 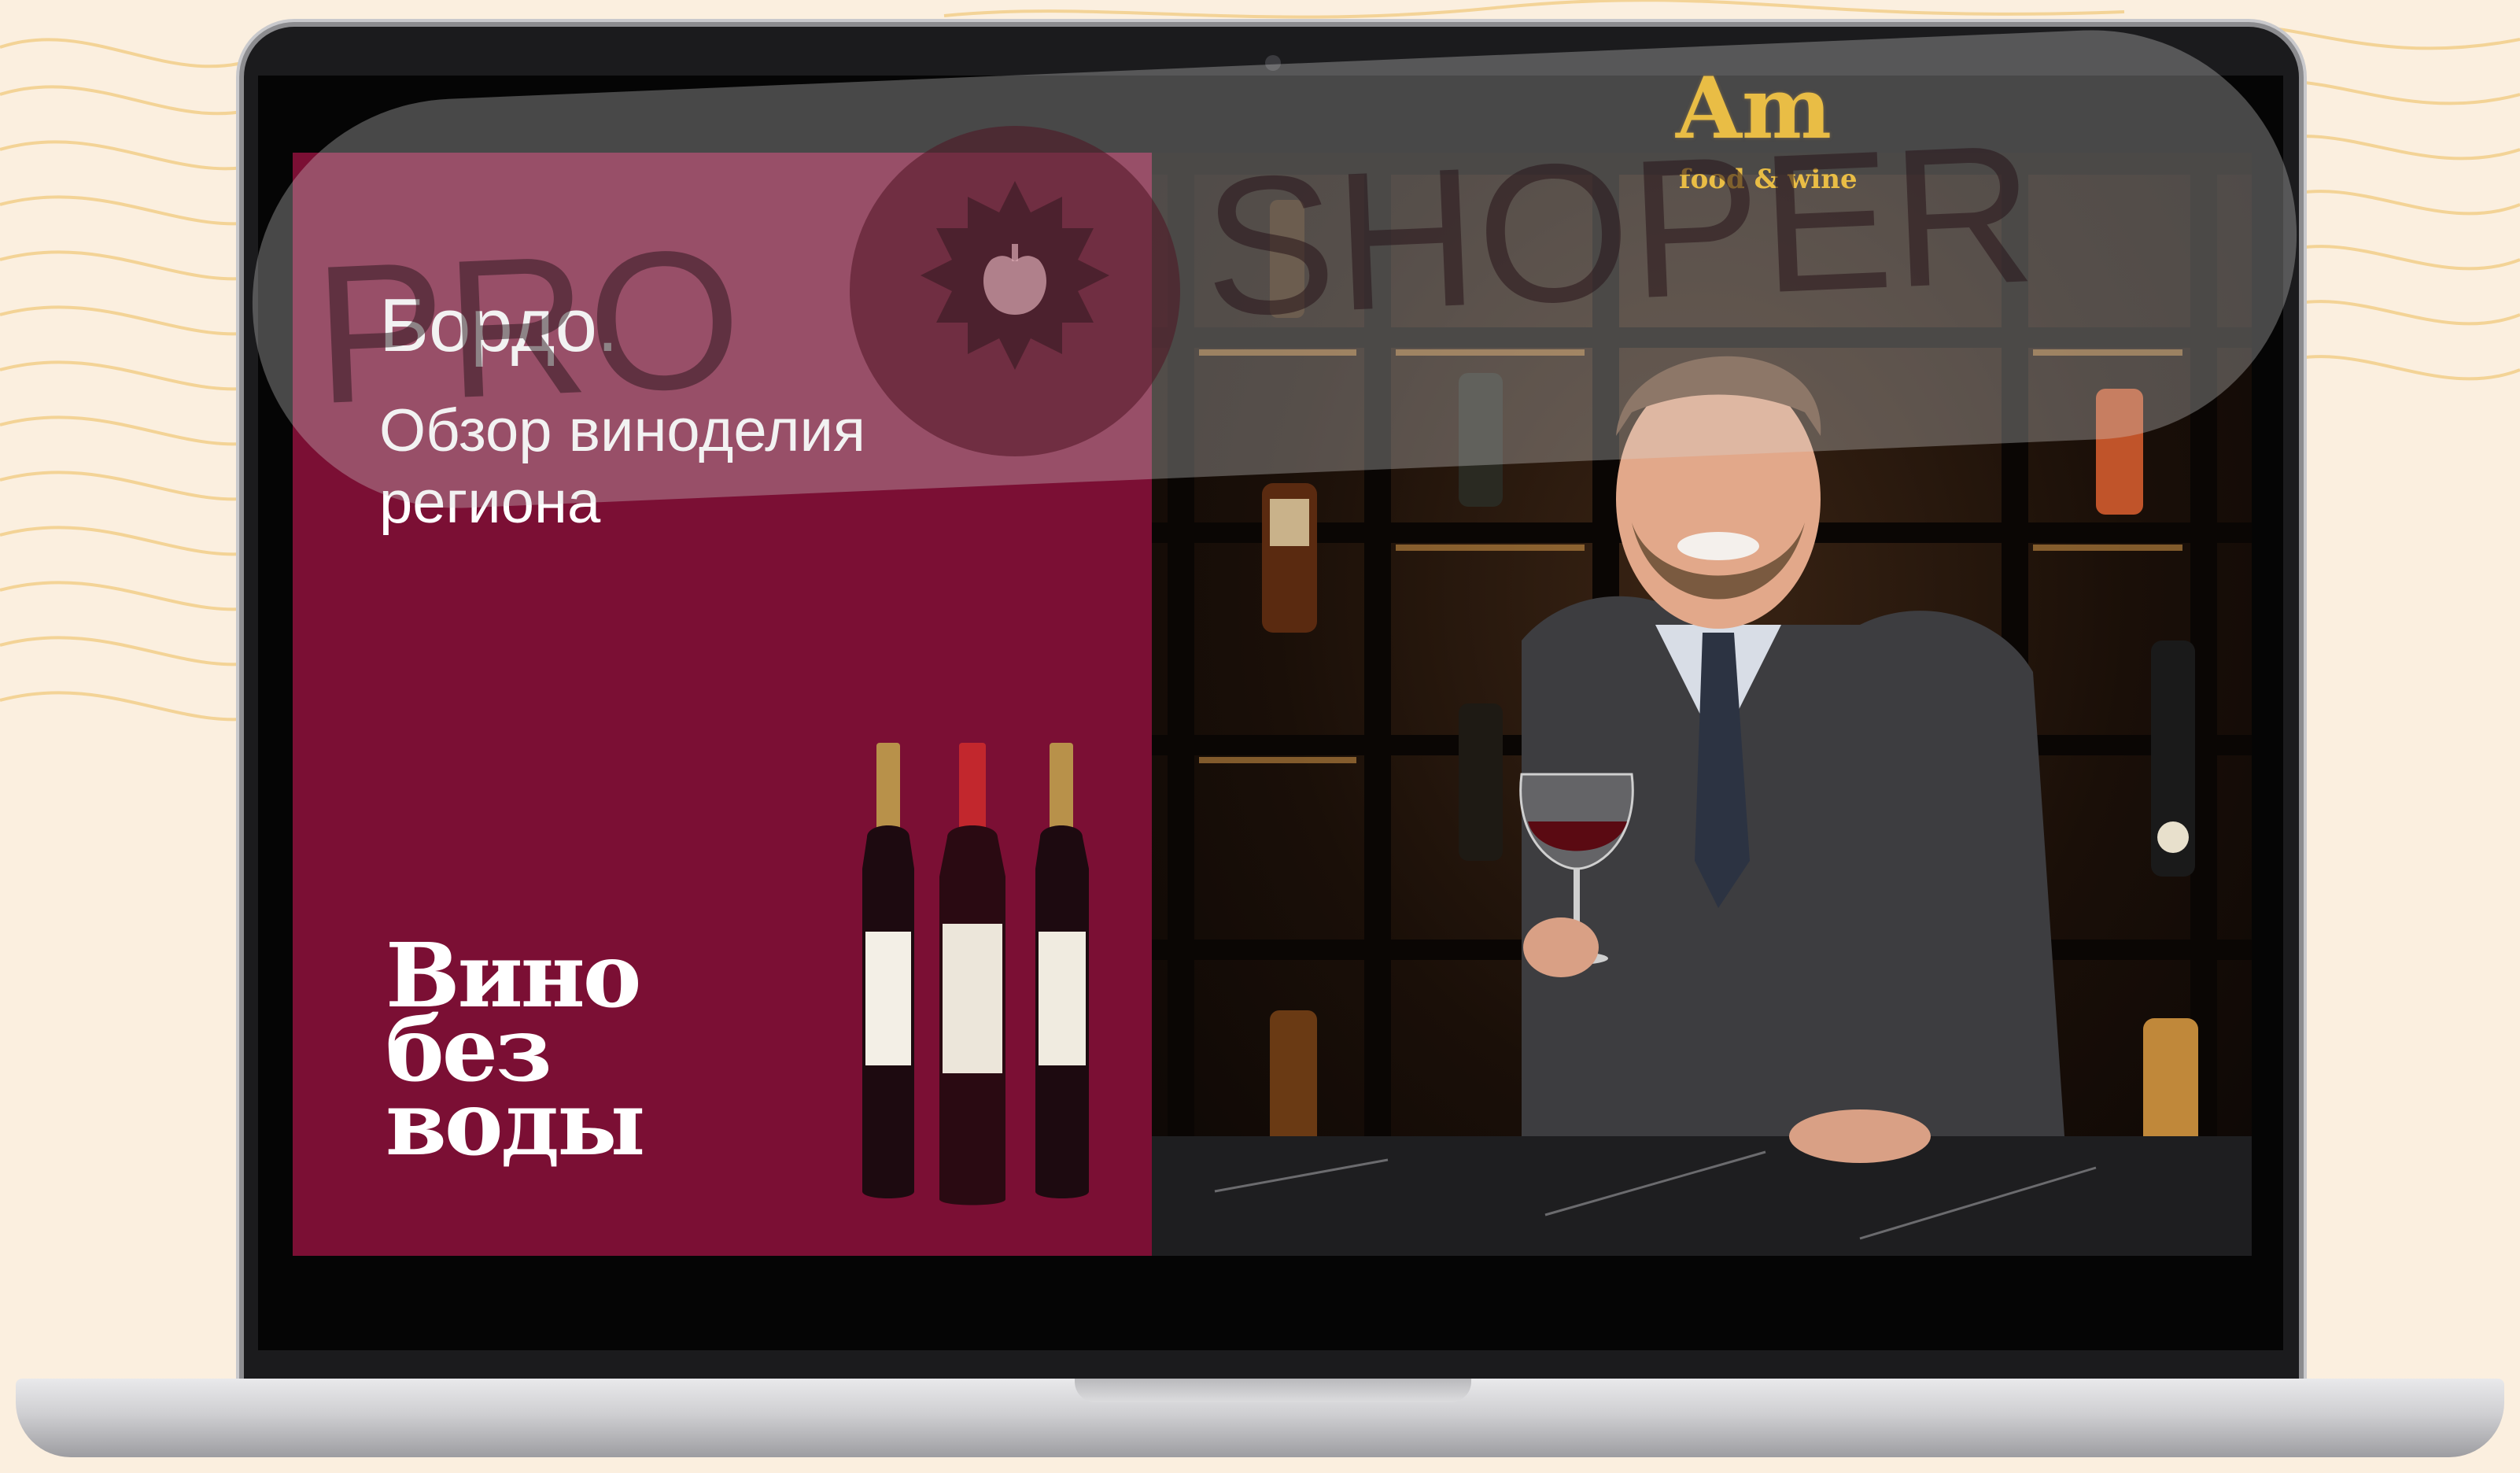 What do you see at coordinates (528, 326) in the screenshot?
I see `watermark-pro: PRO` at bounding box center [528, 326].